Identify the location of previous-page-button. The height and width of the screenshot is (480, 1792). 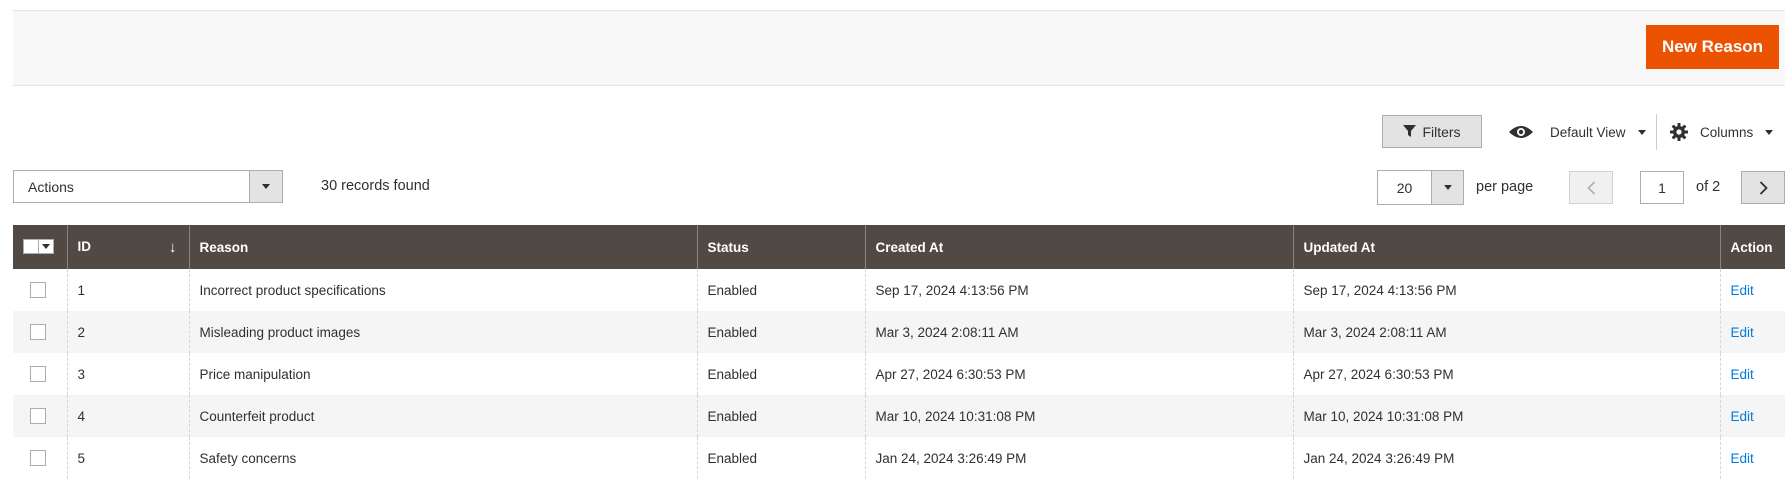
(1591, 187).